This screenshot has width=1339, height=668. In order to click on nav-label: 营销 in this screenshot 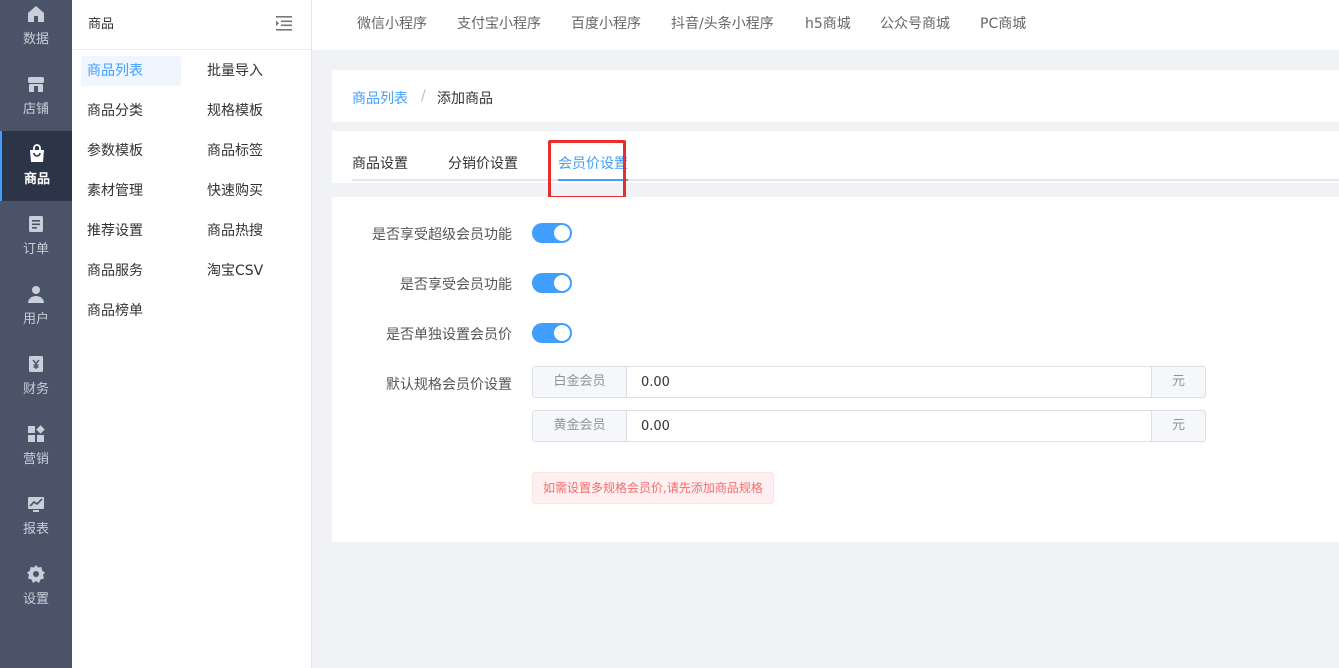, I will do `click(35, 459)`.